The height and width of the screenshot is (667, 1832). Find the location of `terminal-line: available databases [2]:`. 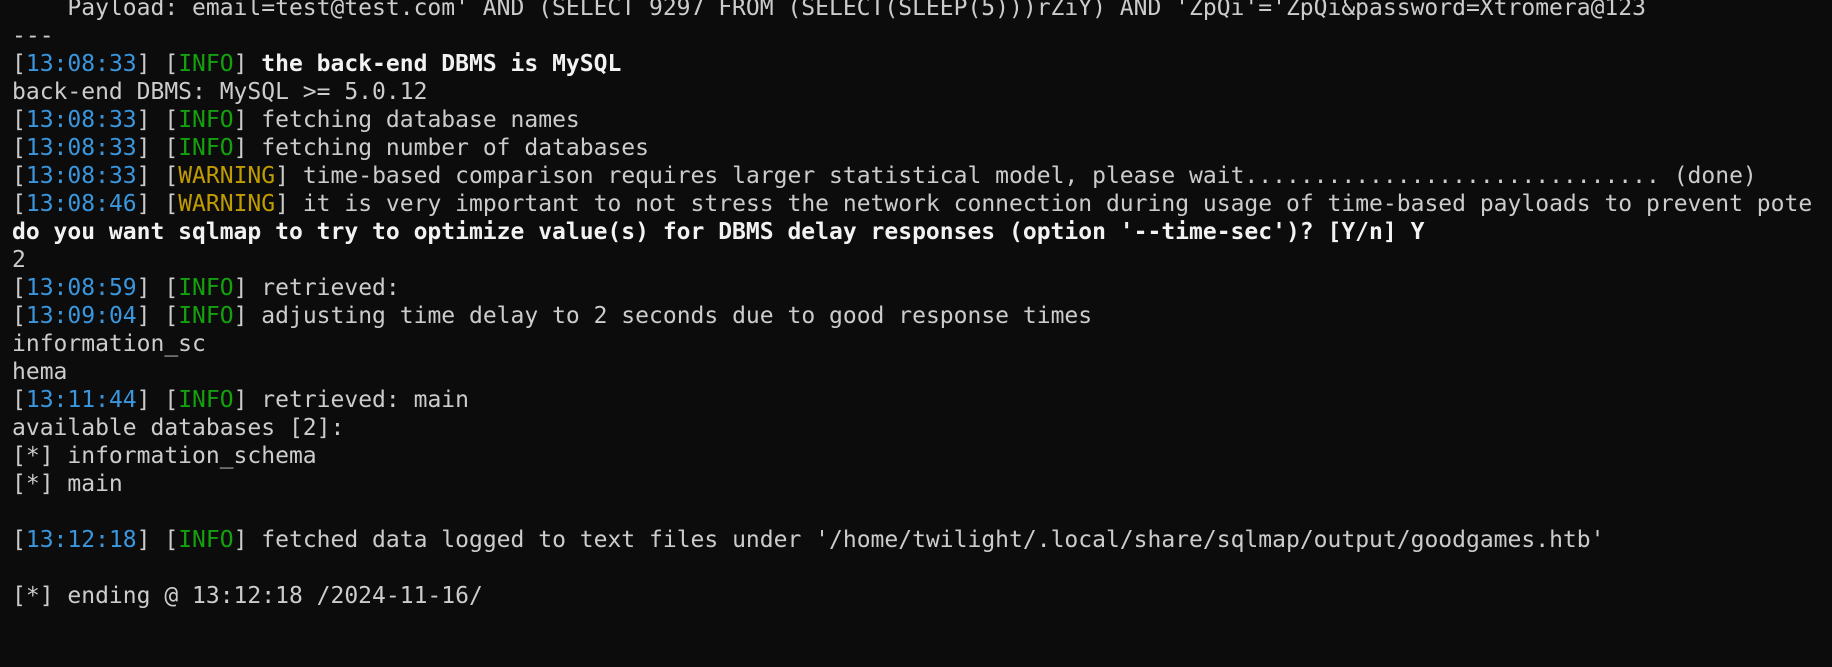

terminal-line: available databases [2]: is located at coordinates (912, 428).